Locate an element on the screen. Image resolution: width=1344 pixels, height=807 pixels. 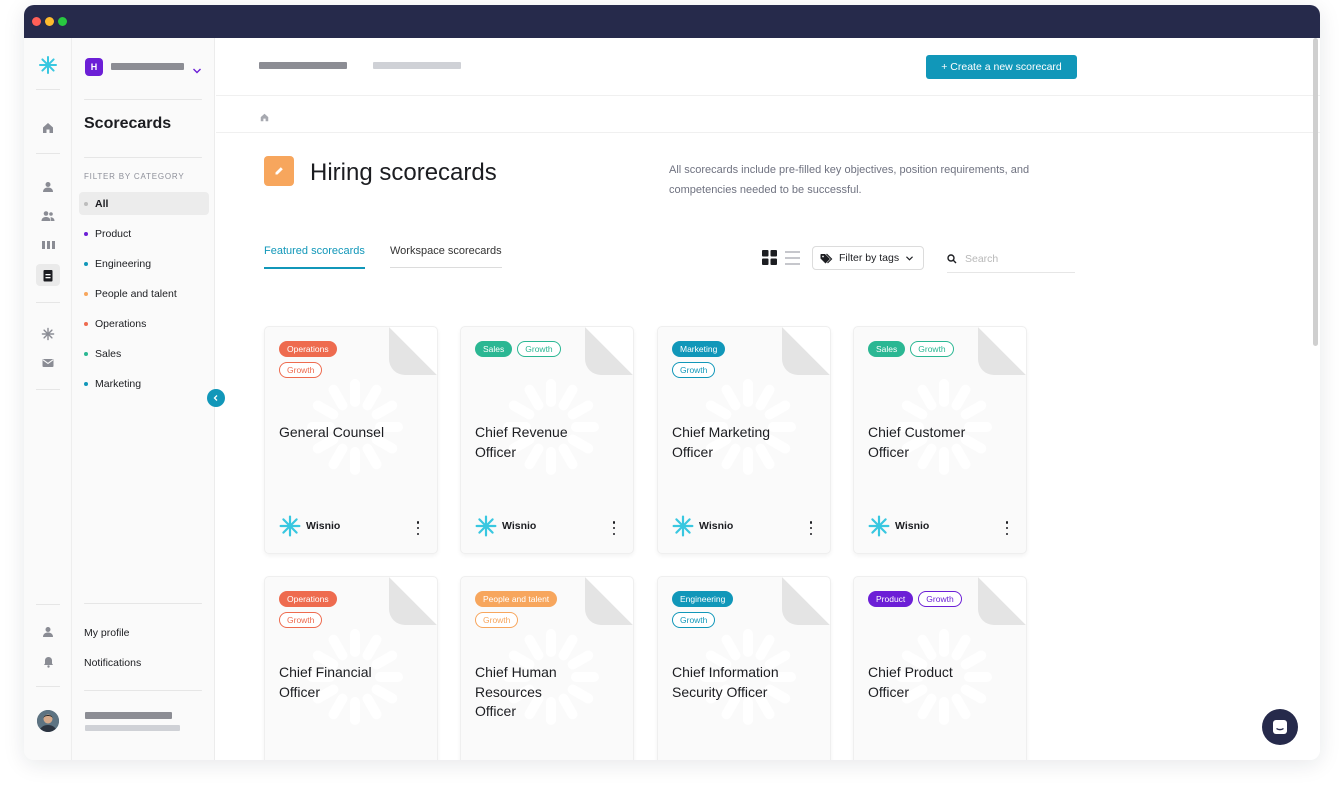
chevron-left-icon is located at coordinates (215, 398).